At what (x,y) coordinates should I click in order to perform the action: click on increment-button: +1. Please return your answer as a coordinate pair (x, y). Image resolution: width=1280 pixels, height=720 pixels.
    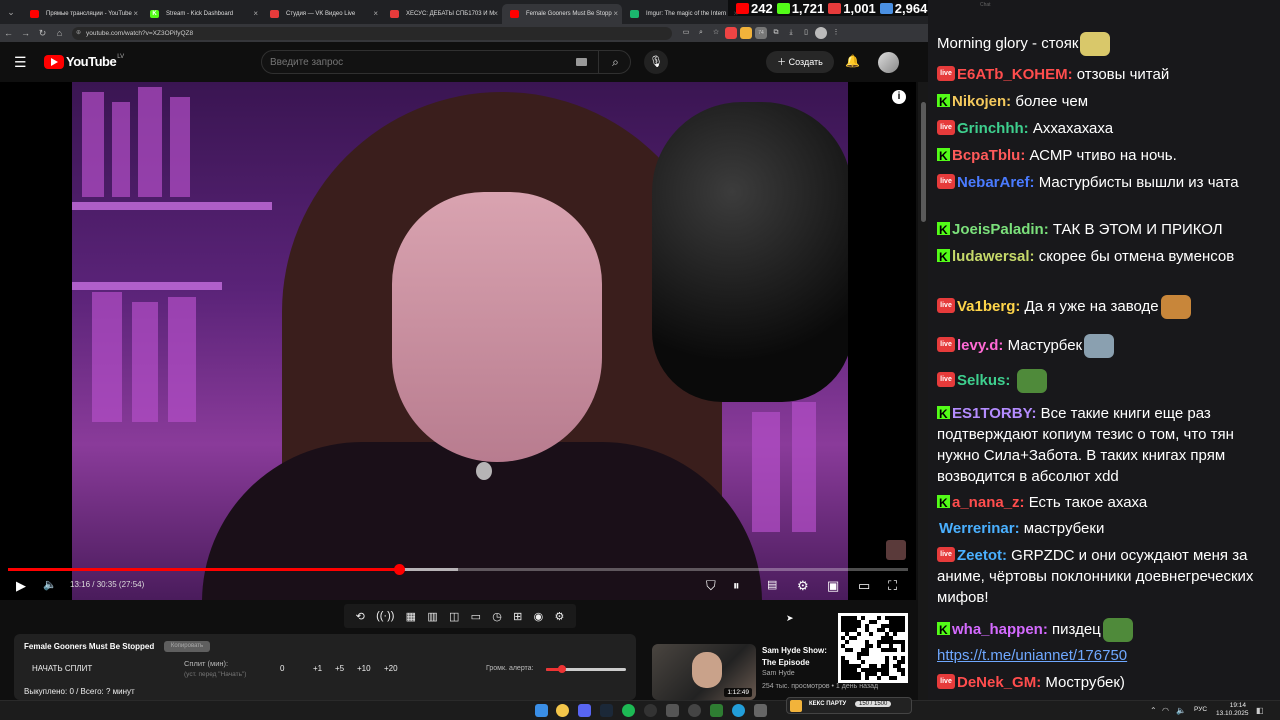
    Looking at the image, I should click on (317, 668).